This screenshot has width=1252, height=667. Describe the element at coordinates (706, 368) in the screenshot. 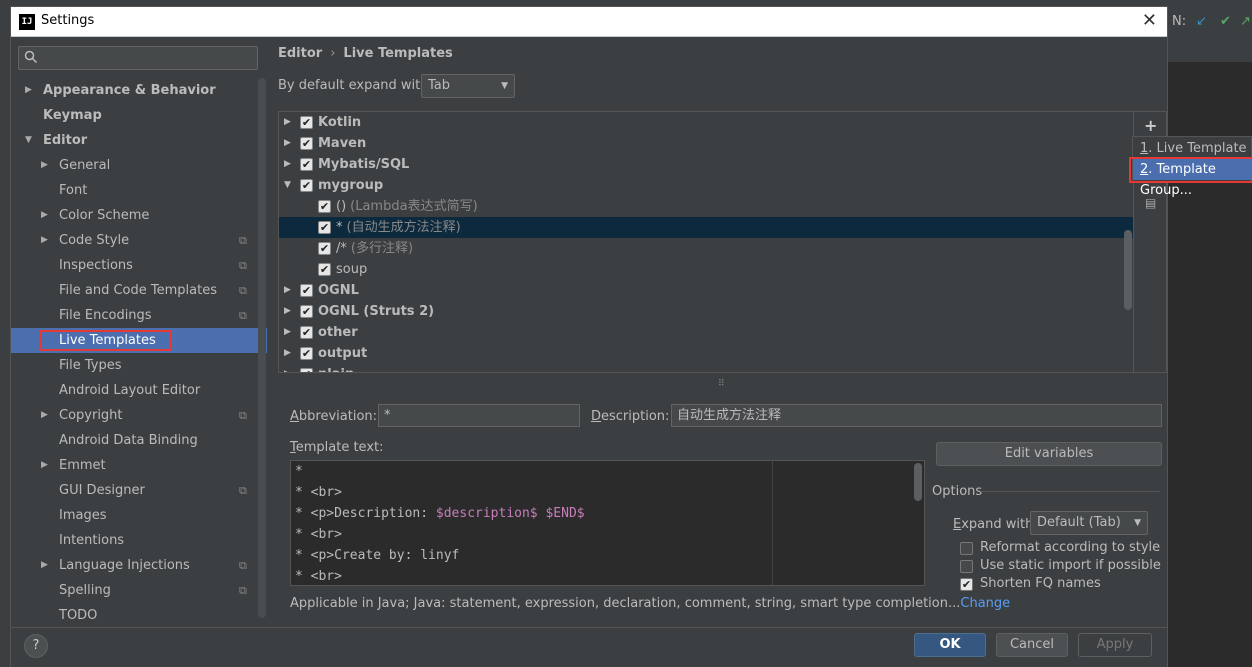

I see `template-group-row: ▶ ✔ plain` at that location.